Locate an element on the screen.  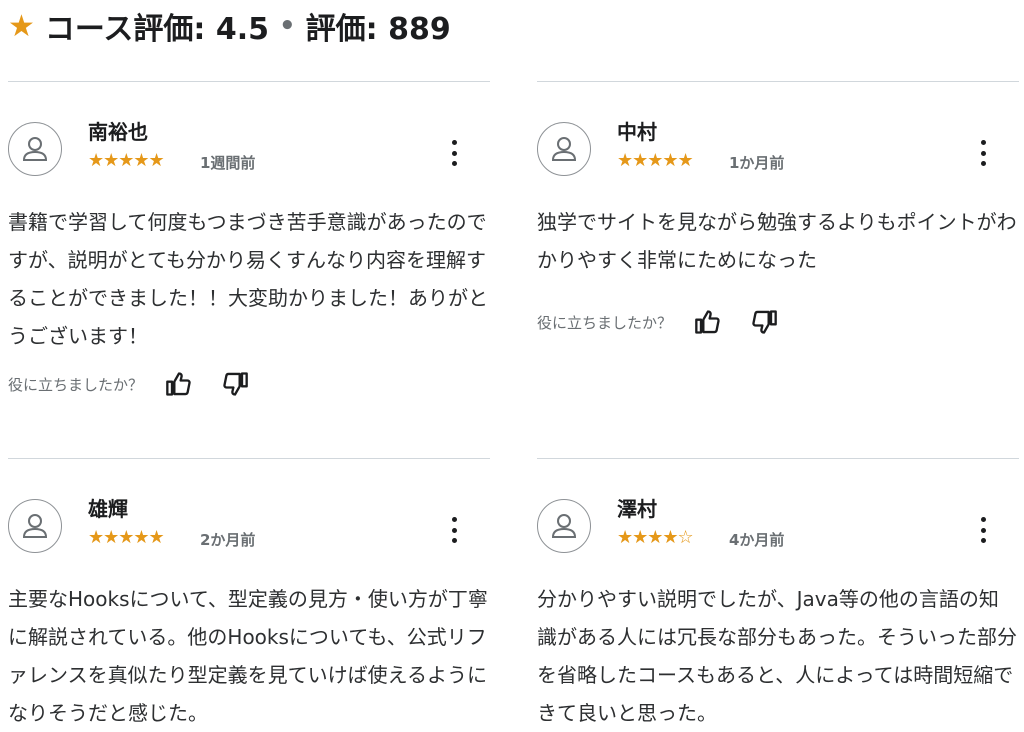
review-date: 4か月前 is located at coordinates (757, 540).